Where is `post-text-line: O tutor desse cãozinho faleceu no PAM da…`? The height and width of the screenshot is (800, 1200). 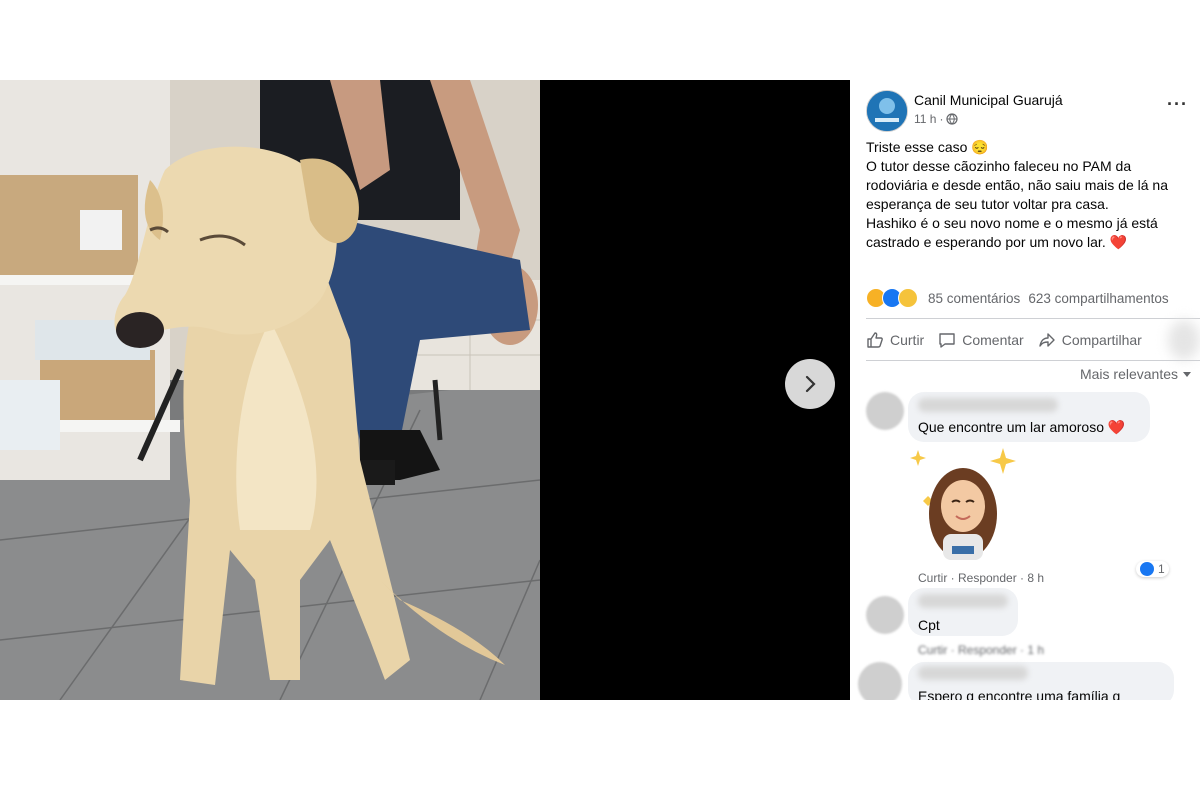
post-text-line: O tutor desse cãozinho faleceu no PAM da… is located at coordinates (1017, 185).